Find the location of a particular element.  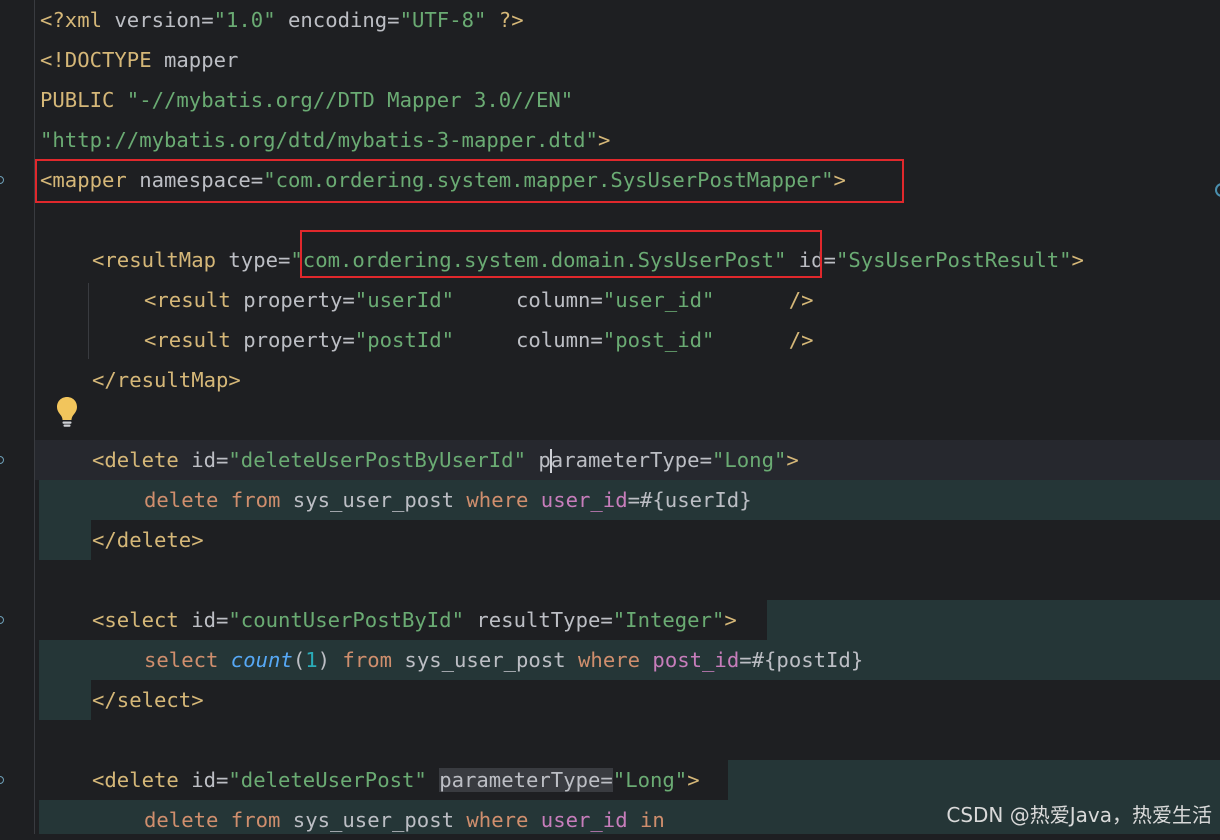

annotation-box-type is located at coordinates (561, 254).